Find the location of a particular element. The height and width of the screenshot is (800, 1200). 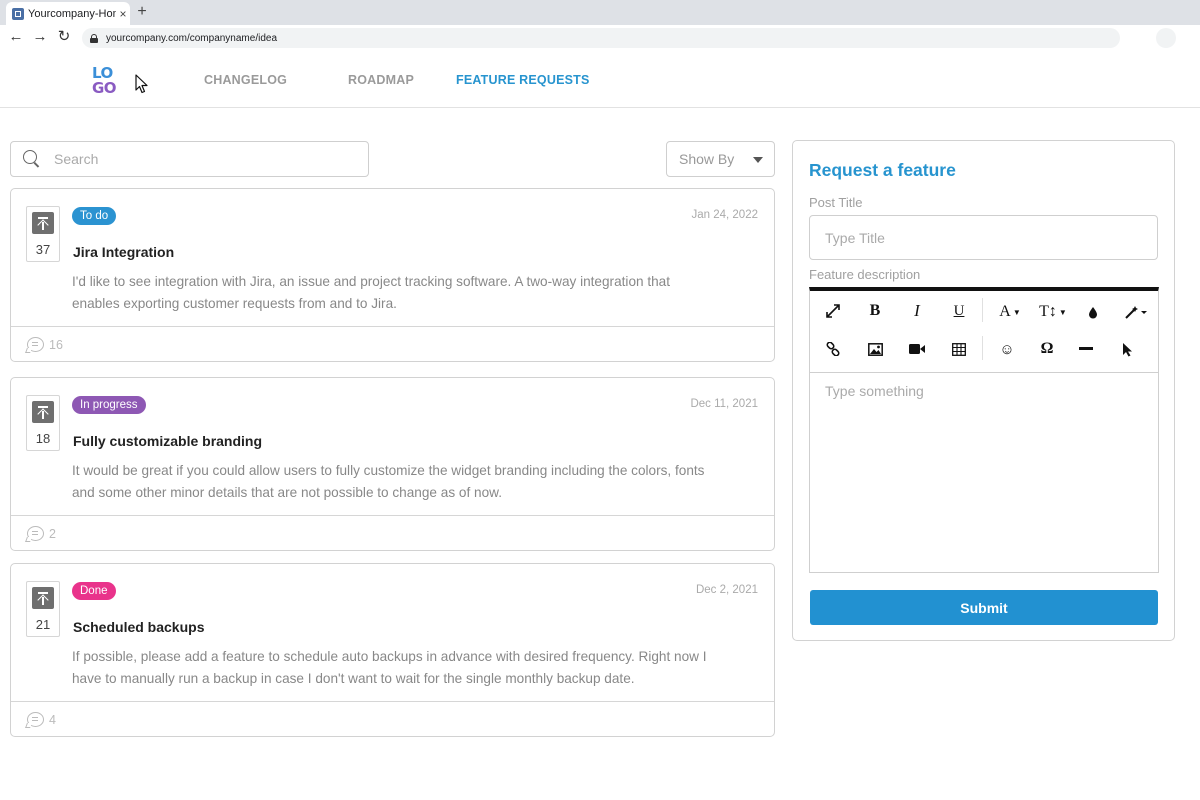

browser-tab-bar: Yourcompany-Home × + is located at coordinates (600, 12).